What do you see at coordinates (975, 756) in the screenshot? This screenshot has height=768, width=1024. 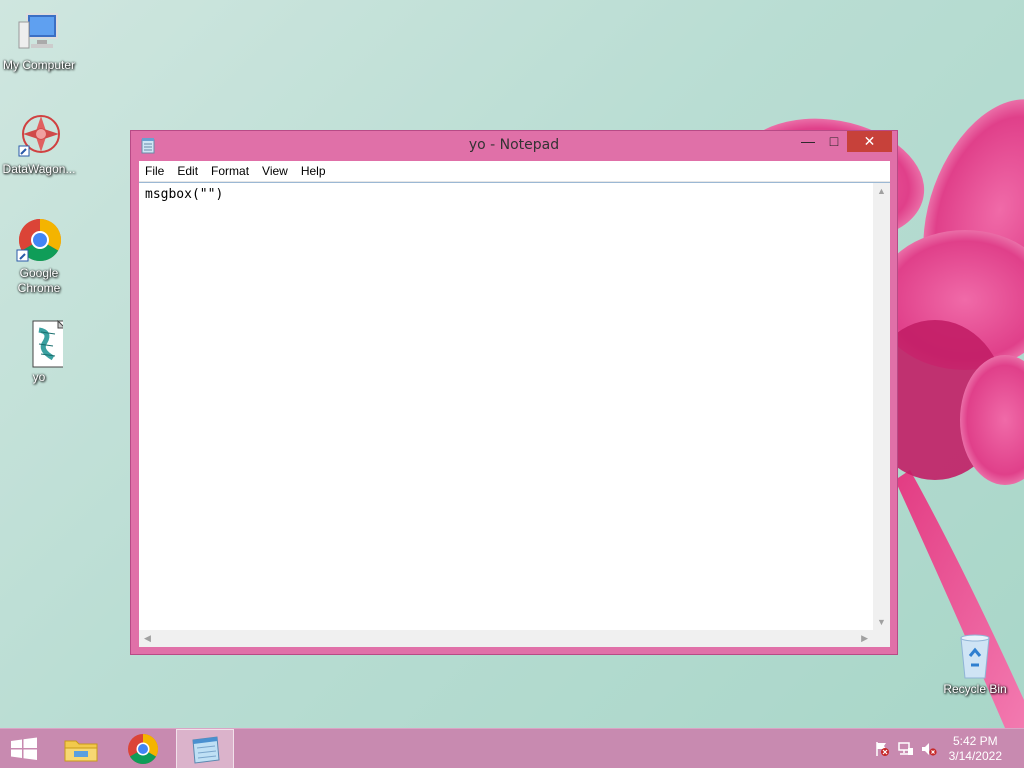 I see `clock-date: 3/14/2022` at bounding box center [975, 756].